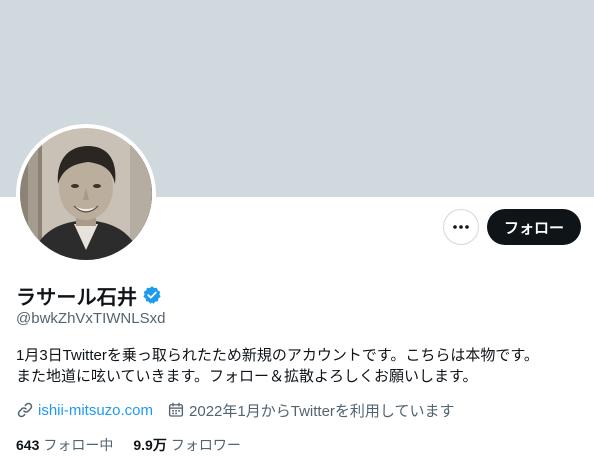  What do you see at coordinates (176, 409) in the screenshot?
I see `calendar-icon` at bounding box center [176, 409].